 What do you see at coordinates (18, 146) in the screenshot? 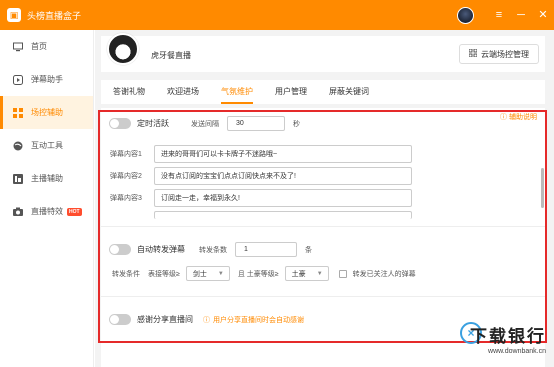
I see `globe-icon` at bounding box center [18, 146].